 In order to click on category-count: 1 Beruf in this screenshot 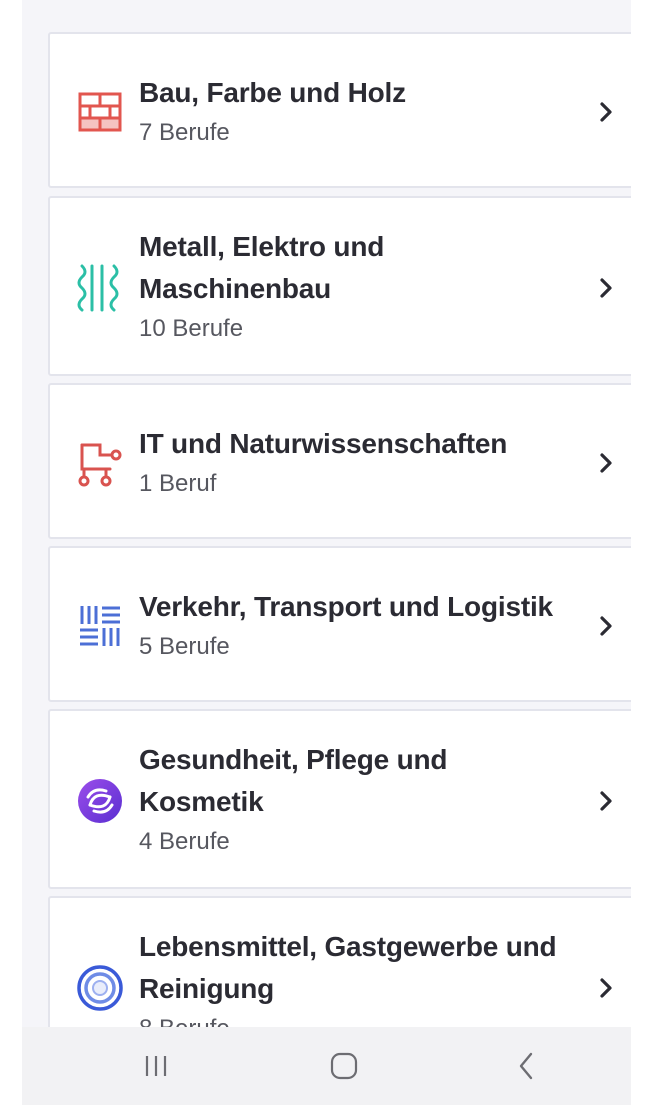, I will do `click(178, 483)`.